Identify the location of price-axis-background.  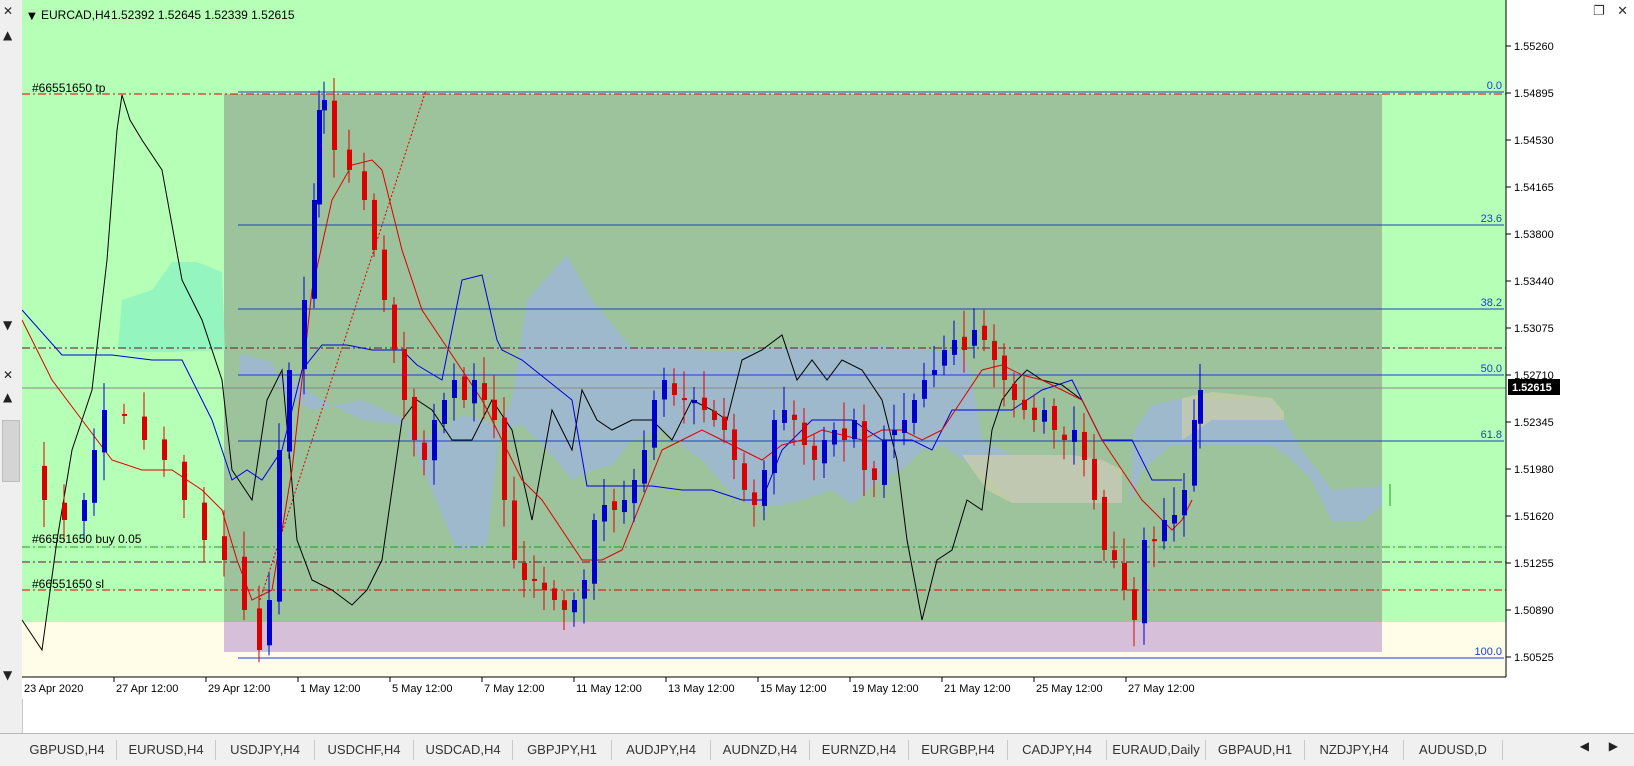
(1570, 338).